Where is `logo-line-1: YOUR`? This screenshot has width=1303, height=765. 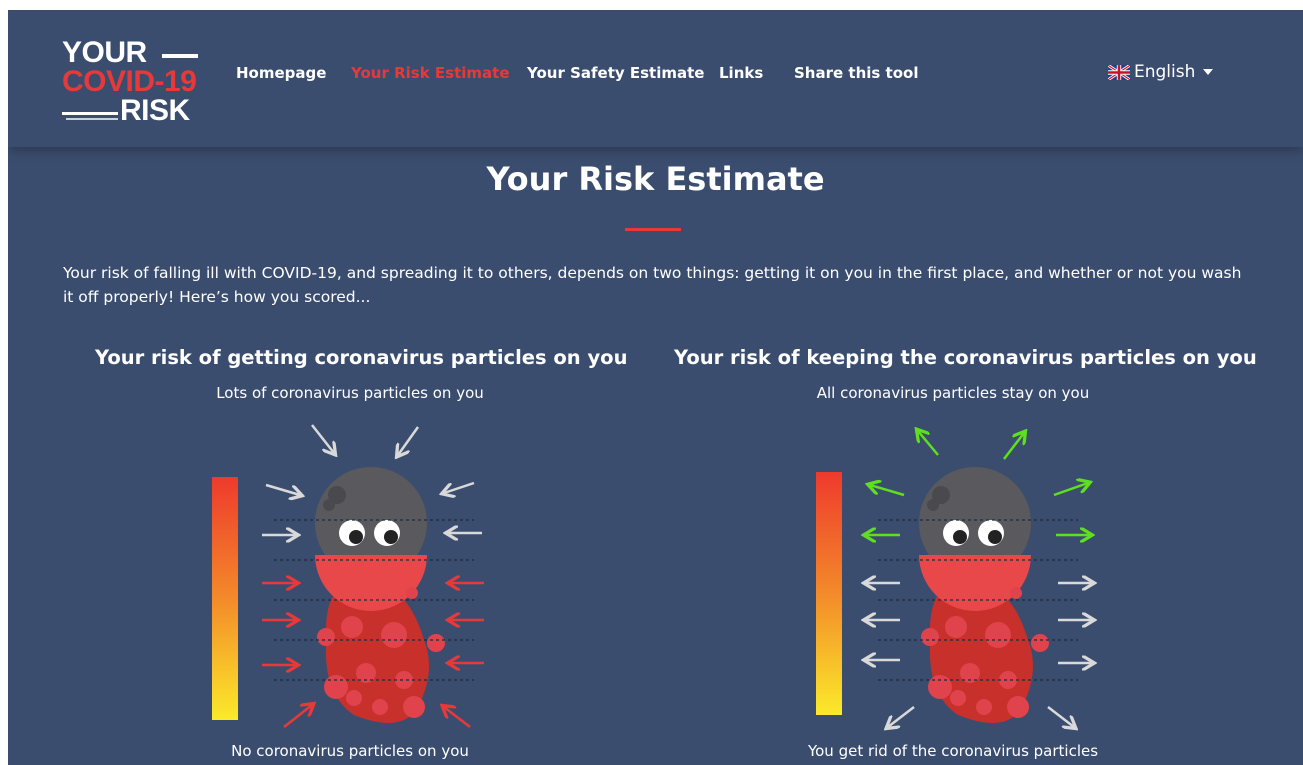 logo-line-1: YOUR is located at coordinates (104, 52).